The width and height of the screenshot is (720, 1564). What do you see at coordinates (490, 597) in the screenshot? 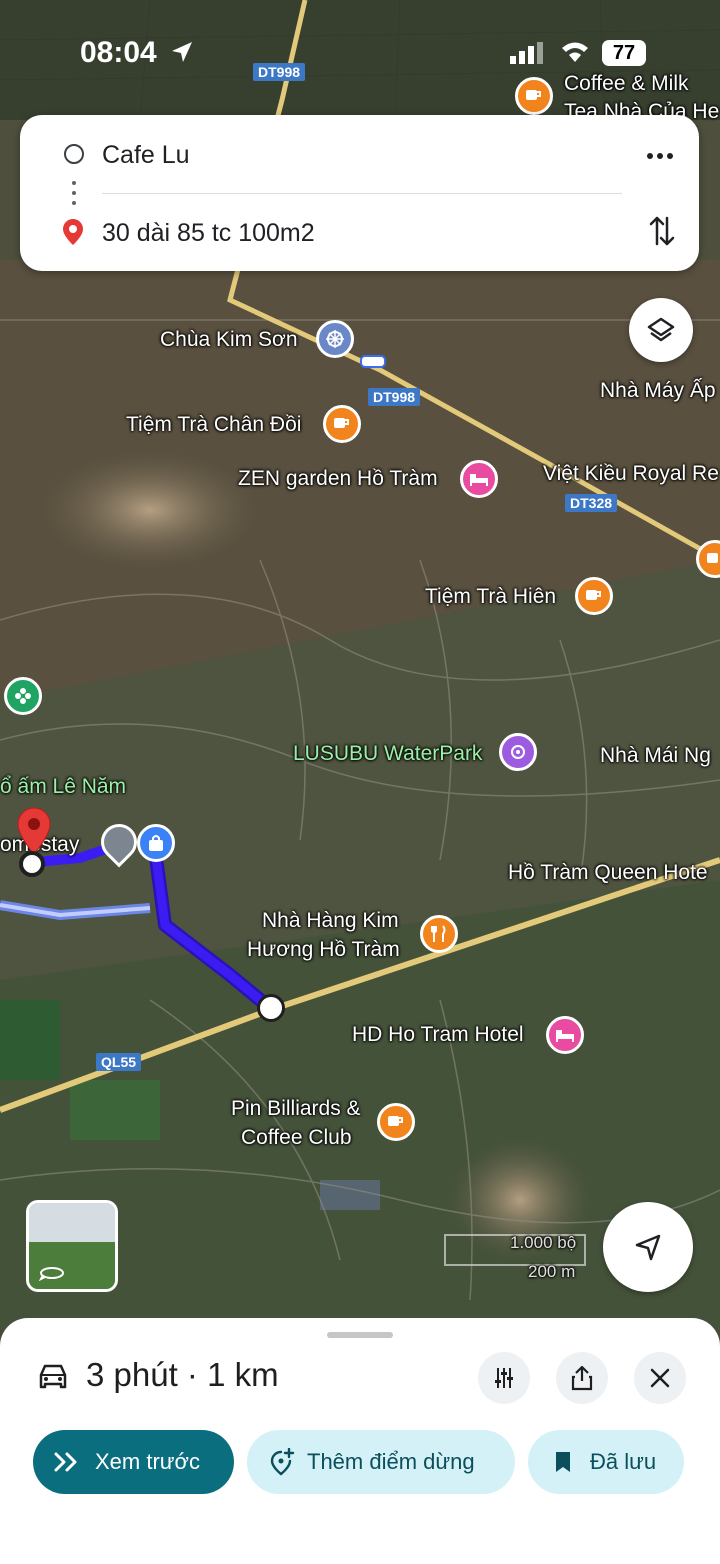
I see `place-label: Tiệm Trà Hiên` at bounding box center [490, 597].